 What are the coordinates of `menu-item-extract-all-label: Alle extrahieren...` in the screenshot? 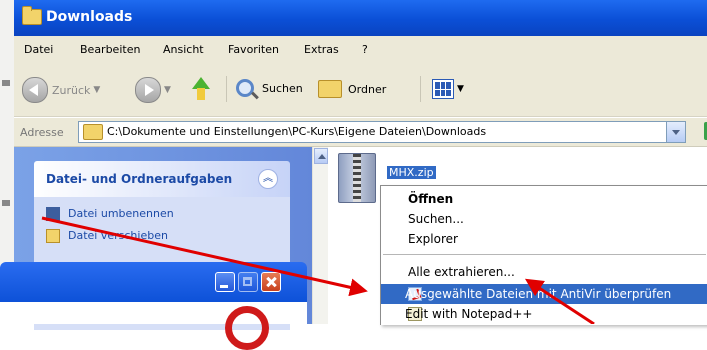 It's located at (461, 272).